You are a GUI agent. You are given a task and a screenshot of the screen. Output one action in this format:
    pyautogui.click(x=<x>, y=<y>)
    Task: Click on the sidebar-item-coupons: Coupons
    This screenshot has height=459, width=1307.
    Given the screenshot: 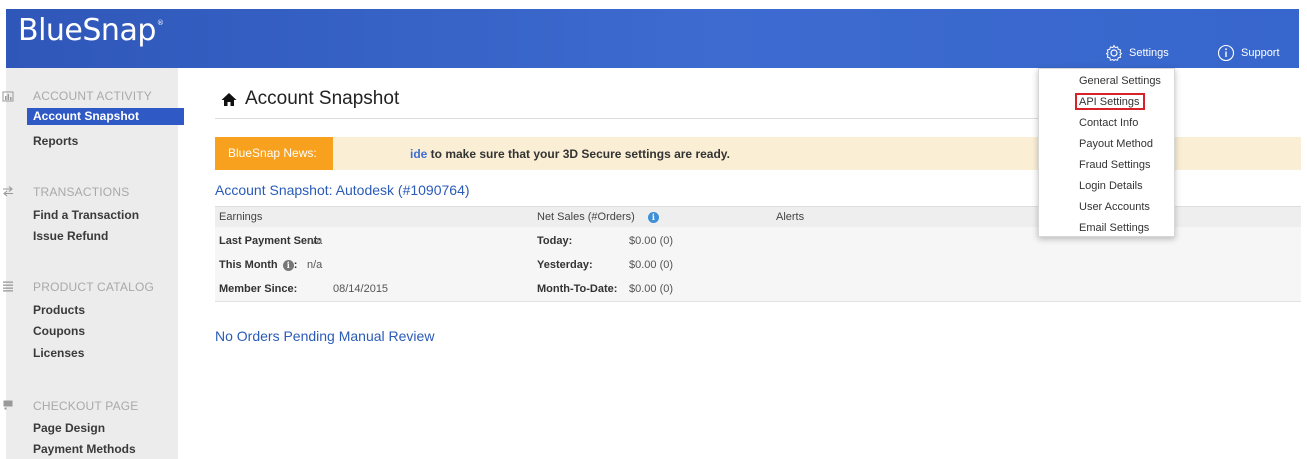 What is the action you would take?
    pyautogui.click(x=59, y=331)
    